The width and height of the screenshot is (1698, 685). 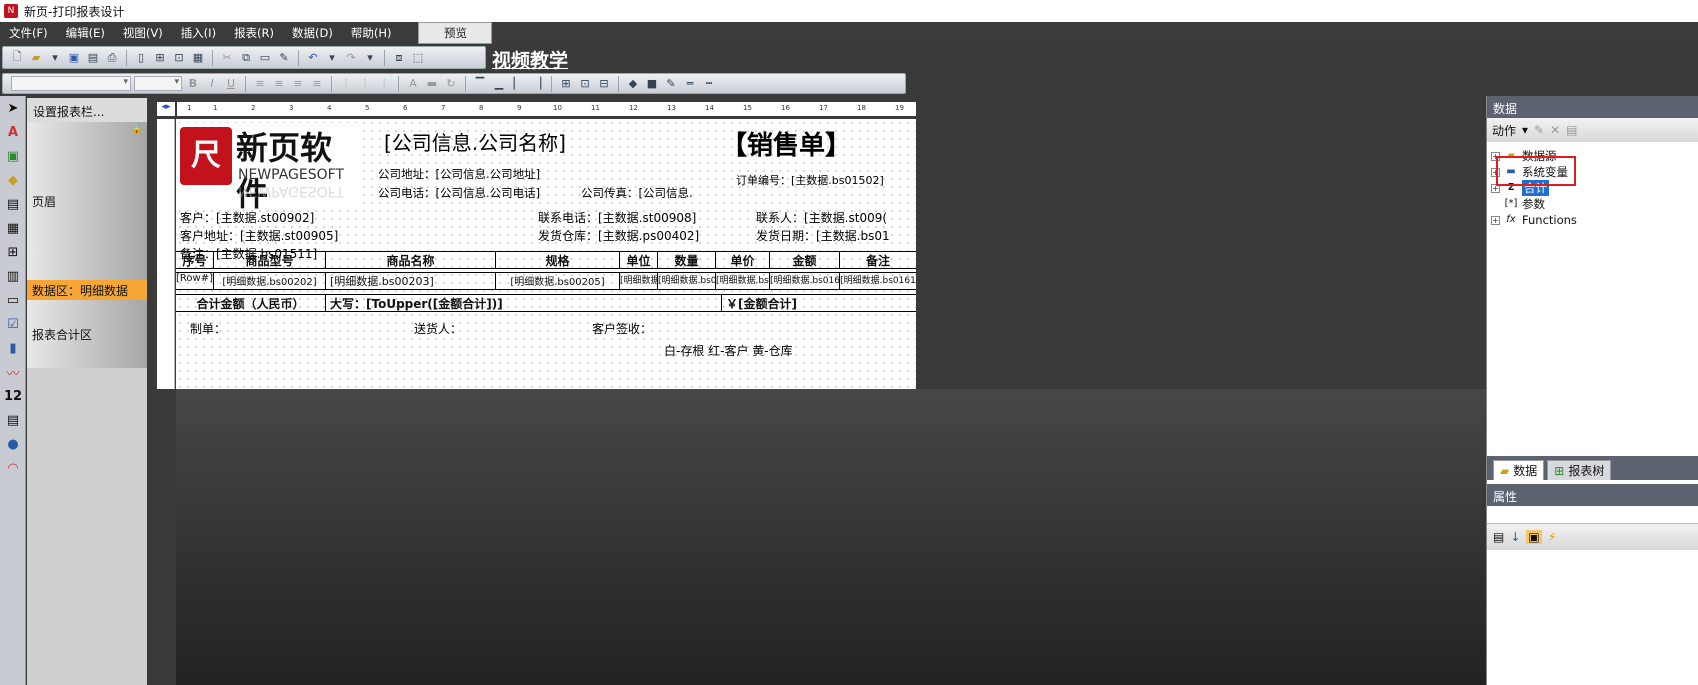 What do you see at coordinates (13, 324) in the screenshot?
I see `checkbox-object-icon: ☑` at bounding box center [13, 324].